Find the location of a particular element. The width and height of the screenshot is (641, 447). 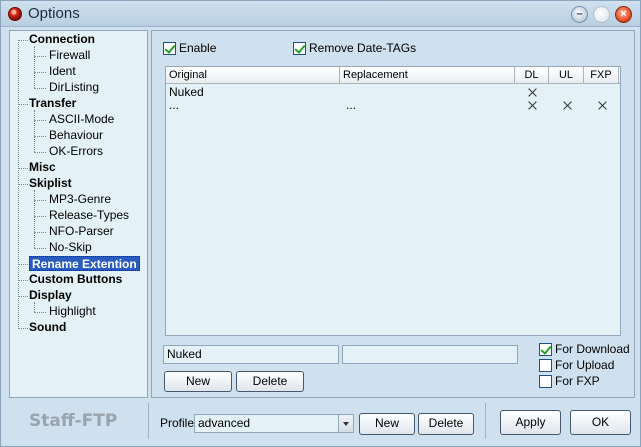

profile-label: Profile is located at coordinates (177, 423).